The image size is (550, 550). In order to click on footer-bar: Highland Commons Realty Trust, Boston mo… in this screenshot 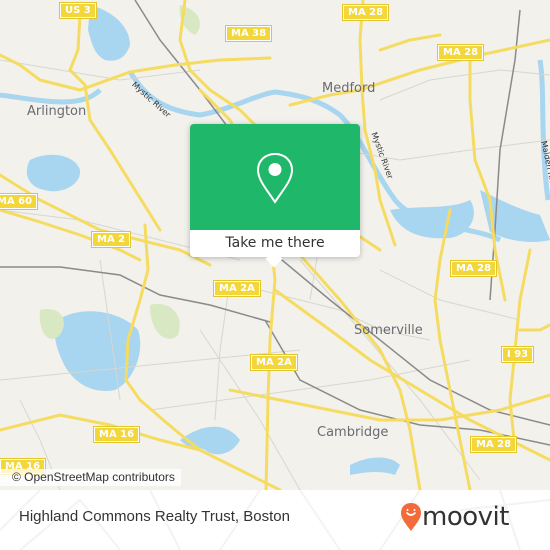, I will do `click(275, 520)`.